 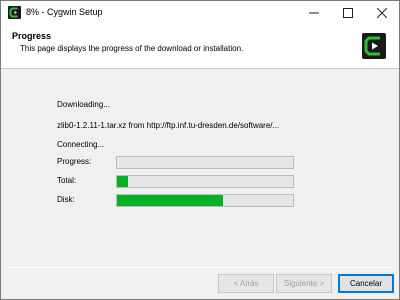 I want to click on page-title: Progress, so click(x=32, y=36).